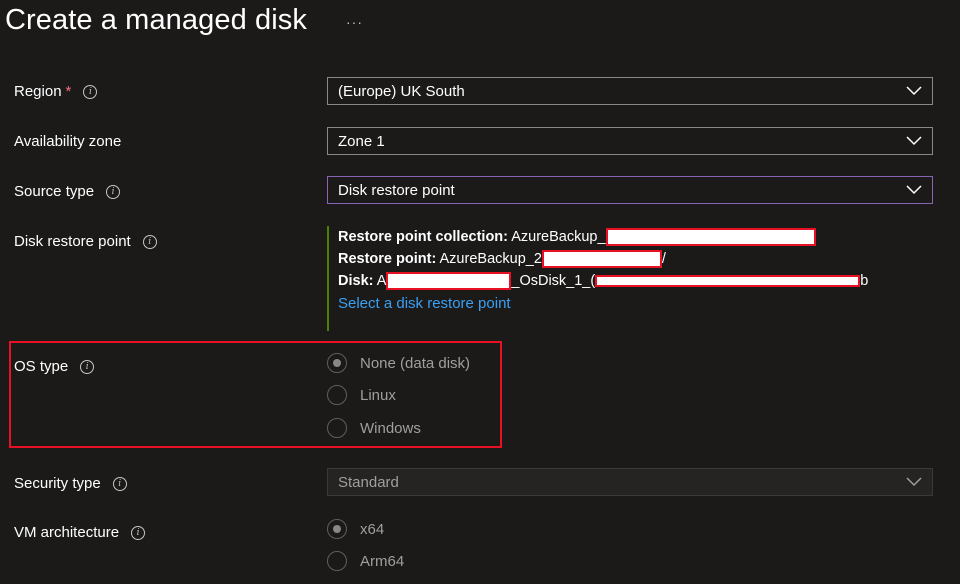 This screenshot has width=960, height=584. I want to click on restore-point-collection-value: AzureBackup_, so click(558, 237).